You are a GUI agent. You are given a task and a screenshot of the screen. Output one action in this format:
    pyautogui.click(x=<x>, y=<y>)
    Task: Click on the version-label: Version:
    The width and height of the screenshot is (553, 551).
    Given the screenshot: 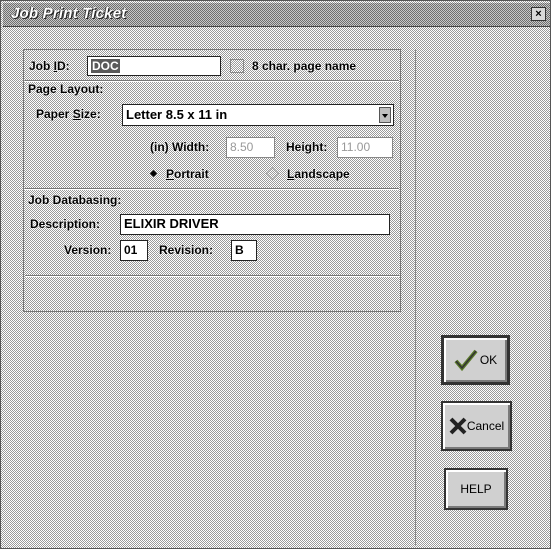 What is the action you would take?
    pyautogui.click(x=88, y=250)
    